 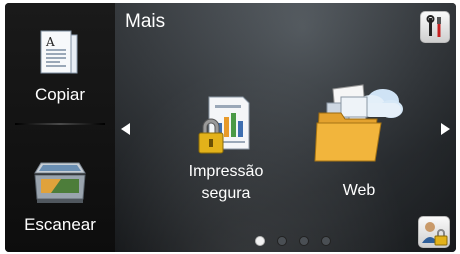 I want to click on tools-icon, so click(x=433, y=26).